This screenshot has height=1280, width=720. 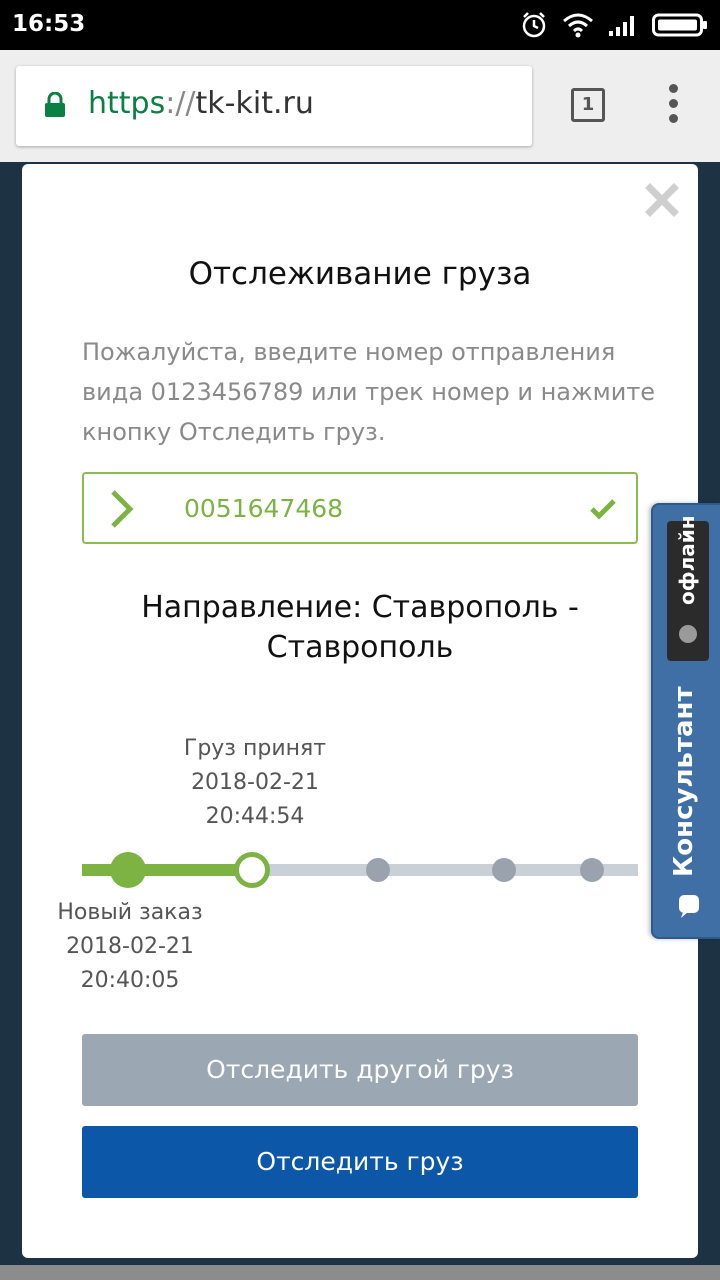 What do you see at coordinates (255, 748) in the screenshot?
I see `accepted-label: Груз принят` at bounding box center [255, 748].